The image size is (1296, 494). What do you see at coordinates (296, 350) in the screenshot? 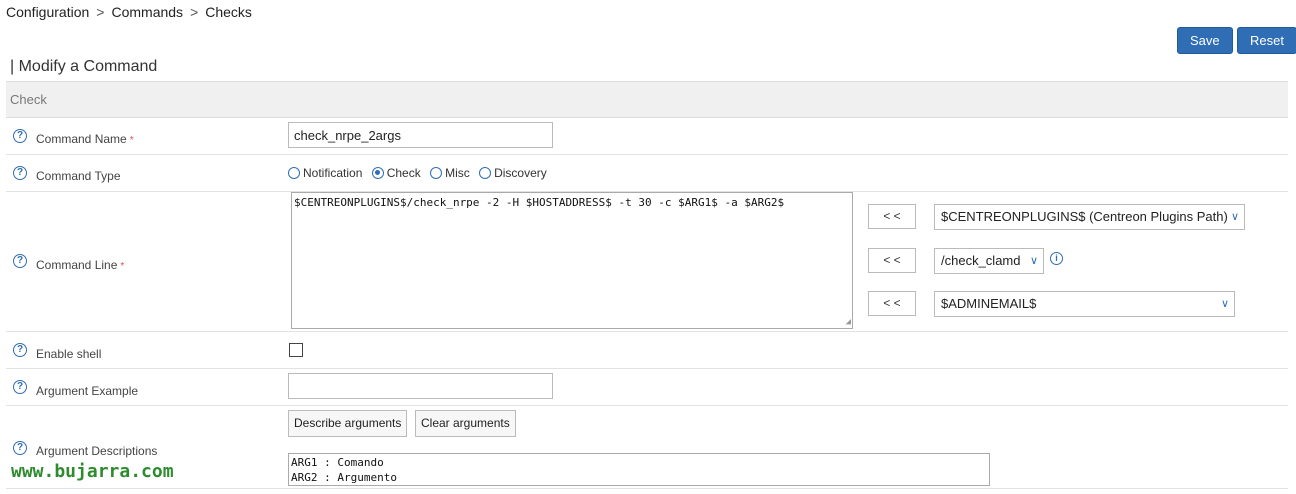
I see `enable-shell-checkbox` at bounding box center [296, 350].